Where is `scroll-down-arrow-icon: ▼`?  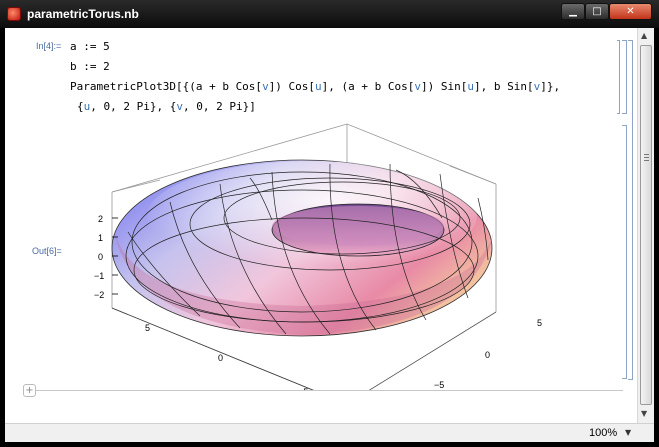
scroll-down-arrow-icon: ▼ is located at coordinates (644, 413).